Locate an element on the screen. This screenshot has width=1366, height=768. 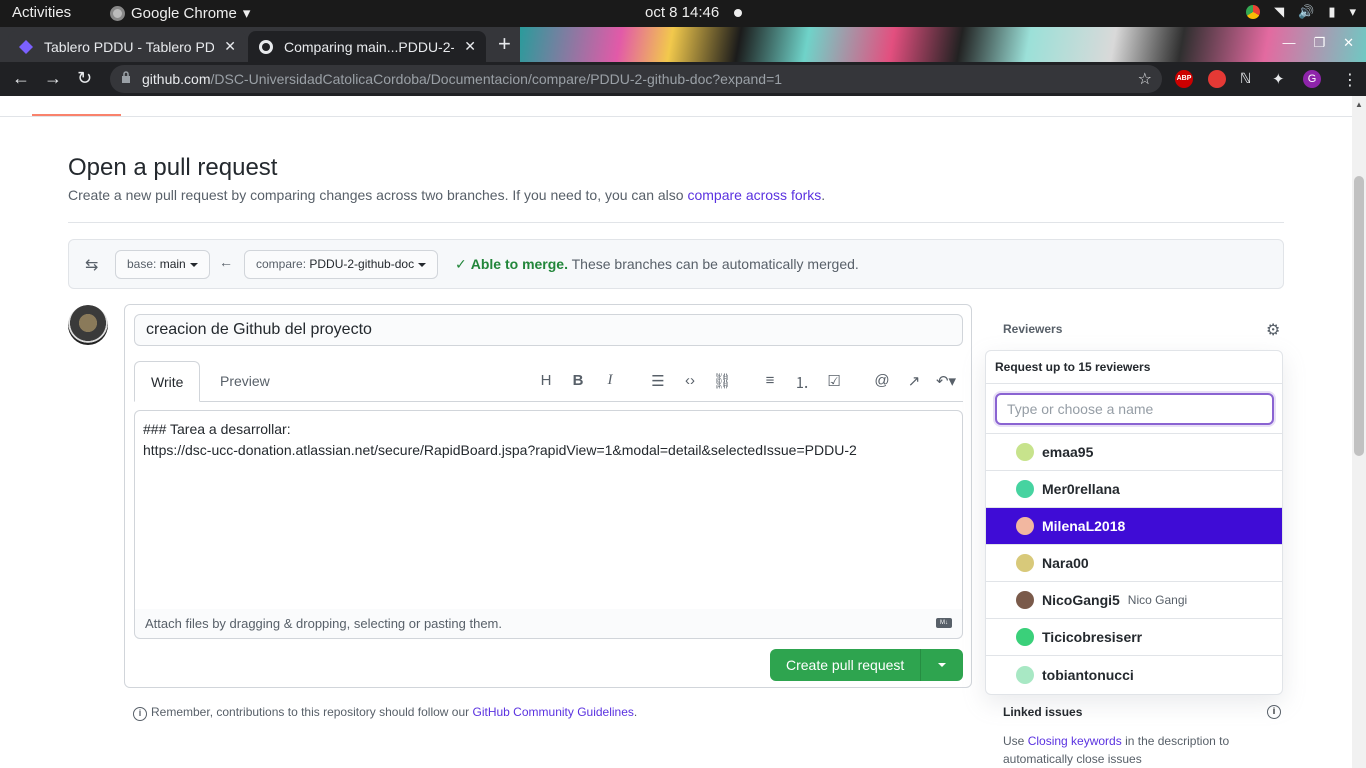
reviewer-item: Nara00 is located at coordinates (1134, 563).